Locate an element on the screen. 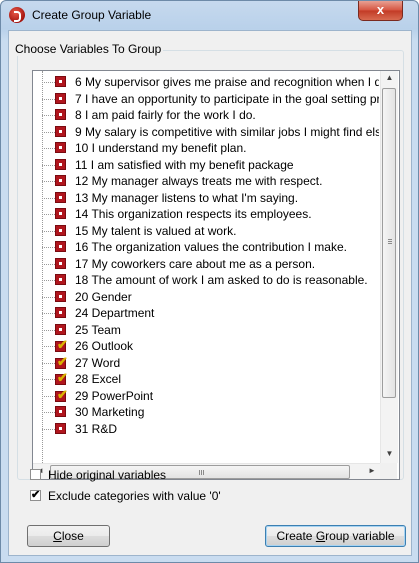  tree-item: 8 I am paid fairly for the work I do. is located at coordinates (206, 115).